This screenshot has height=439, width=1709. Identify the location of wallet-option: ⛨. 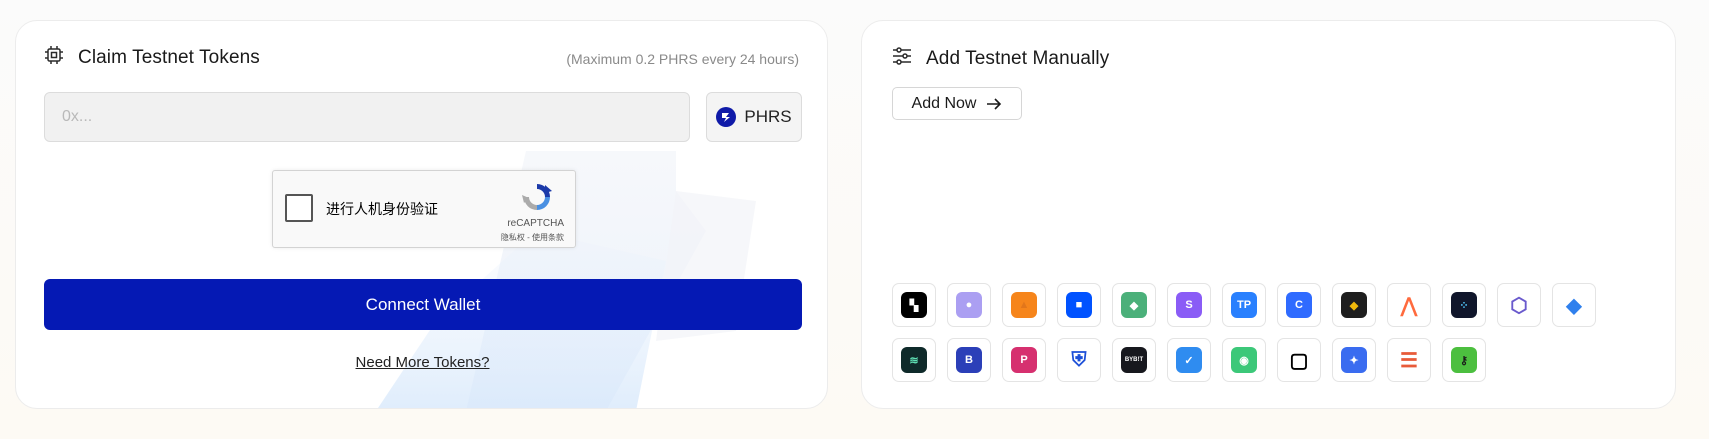
(1079, 360).